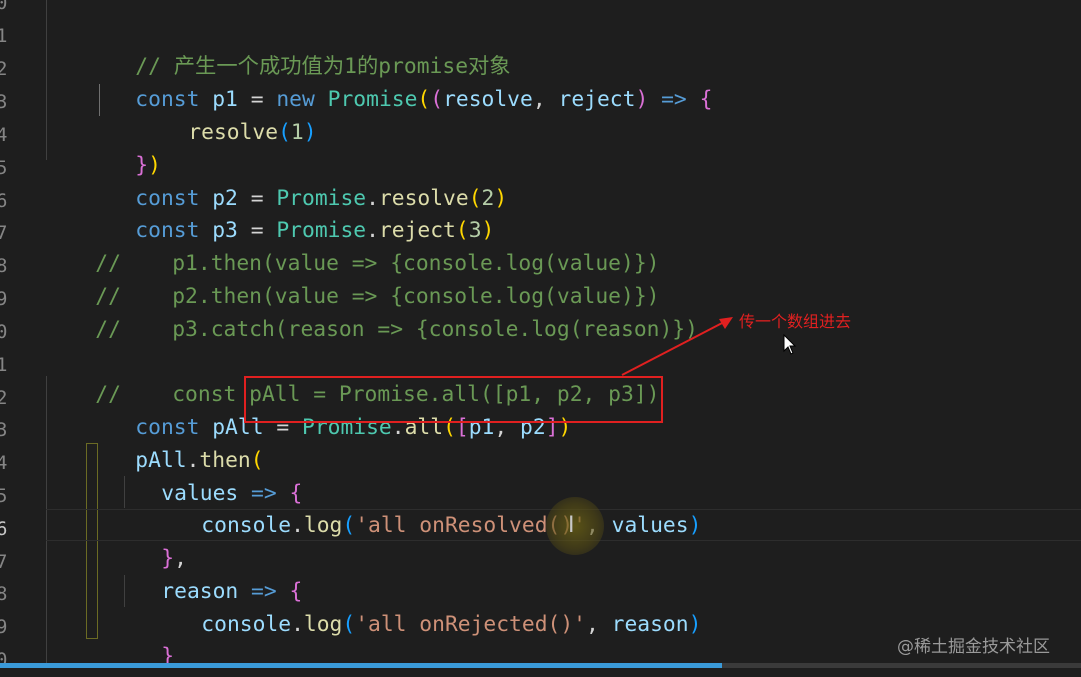 This screenshot has height=677, width=1081. I want to click on scrollbar-thumb, so click(361, 665).